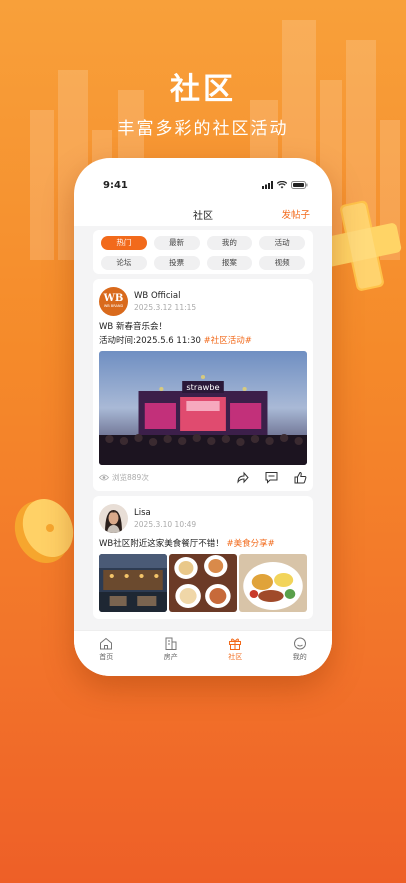 The image size is (406, 883). I want to click on stage-banner-text: strawbe, so click(202, 387).